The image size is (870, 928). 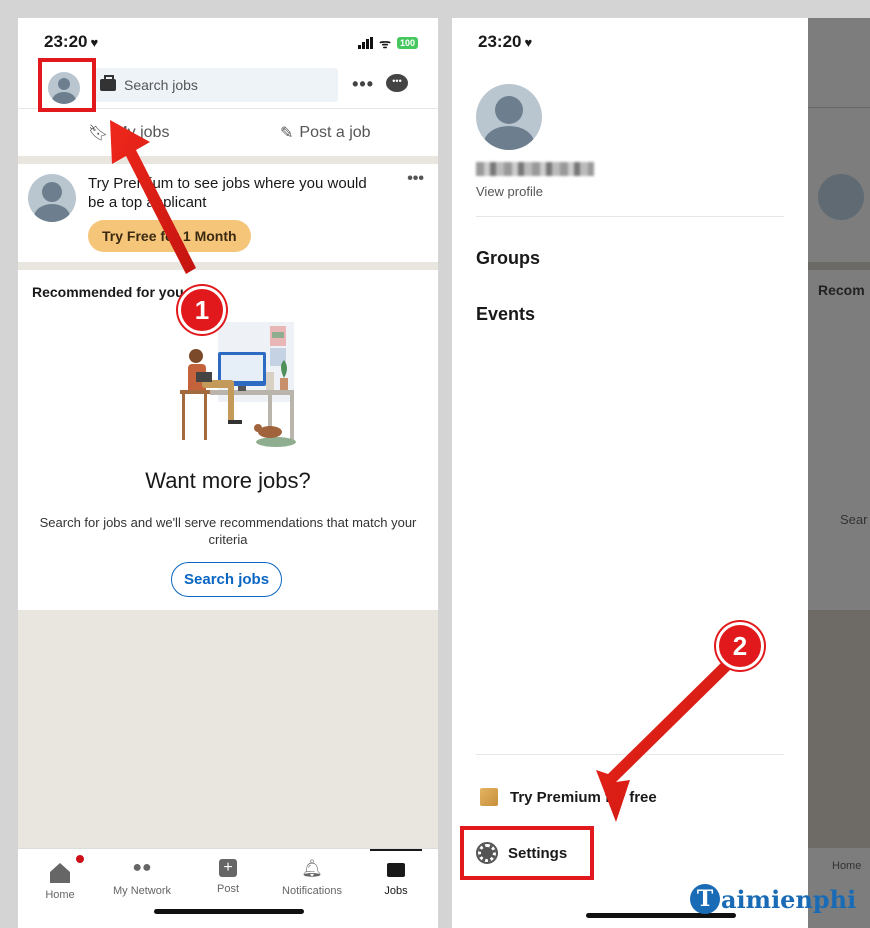 What do you see at coordinates (80, 859) in the screenshot?
I see `notification-badge` at bounding box center [80, 859].